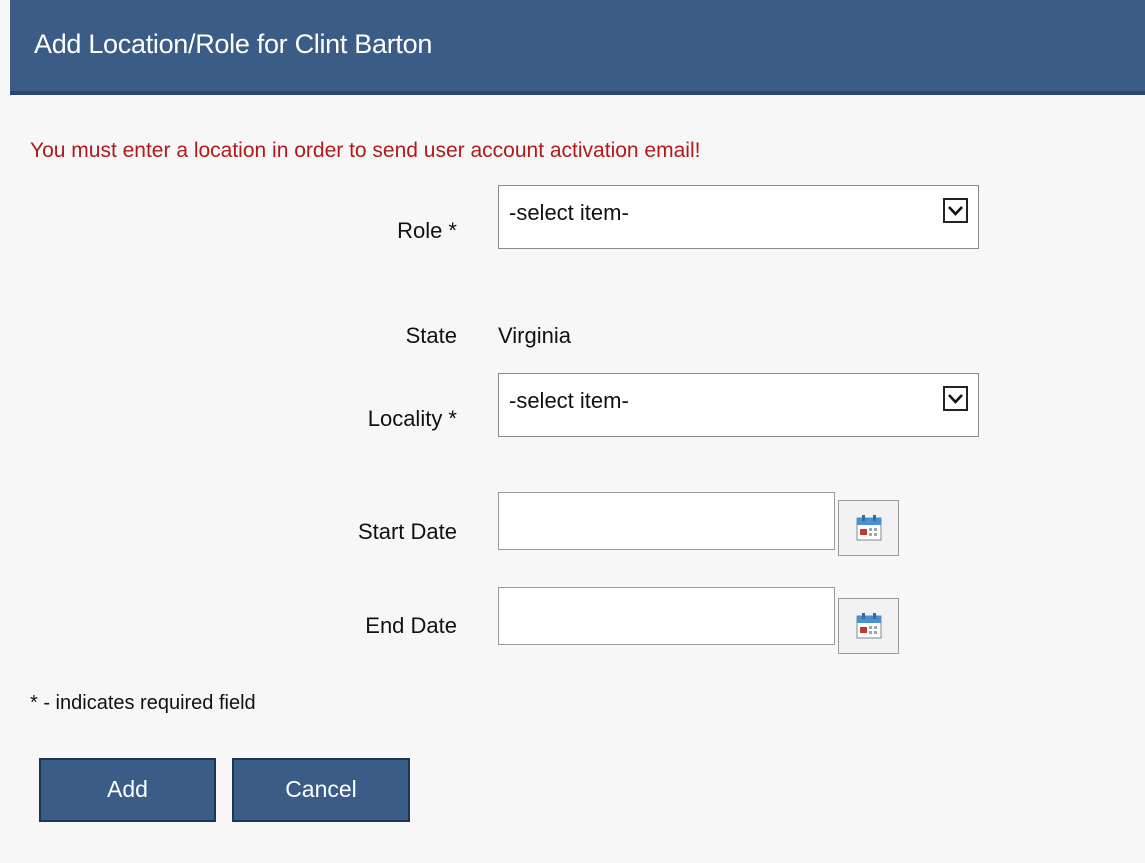 The image size is (1145, 863). Describe the element at coordinates (127, 790) in the screenshot. I see `add-button: Add` at that location.